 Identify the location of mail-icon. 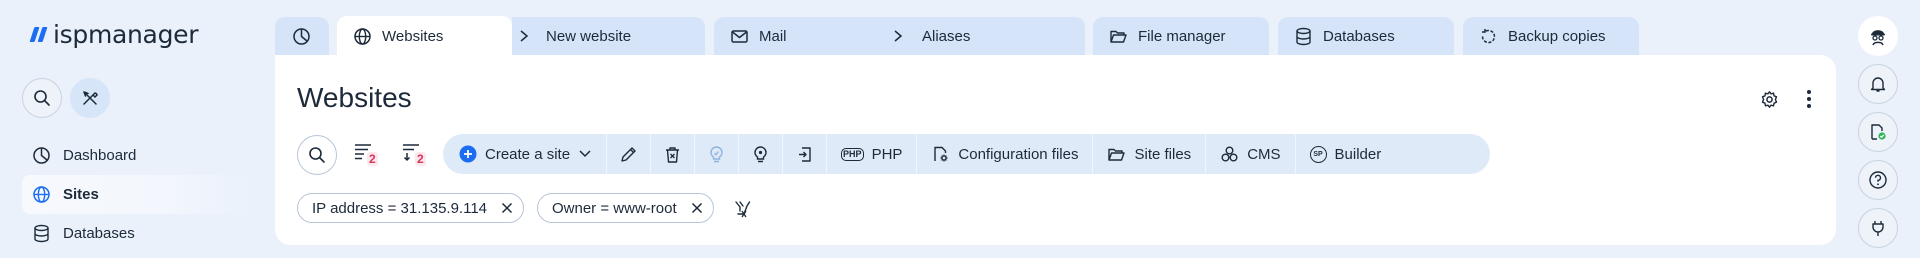
(739, 36).